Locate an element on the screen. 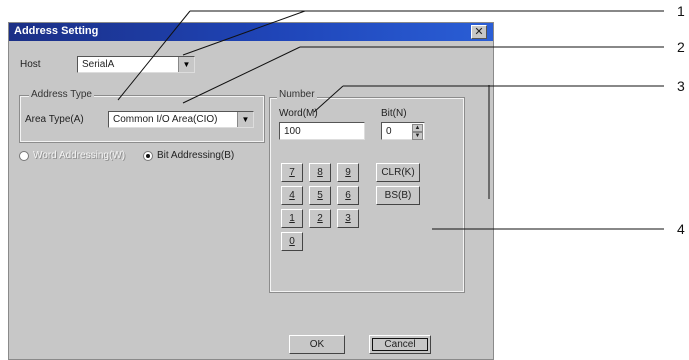 The image size is (689, 360). bit-label: Bit(N) is located at coordinates (394, 113).